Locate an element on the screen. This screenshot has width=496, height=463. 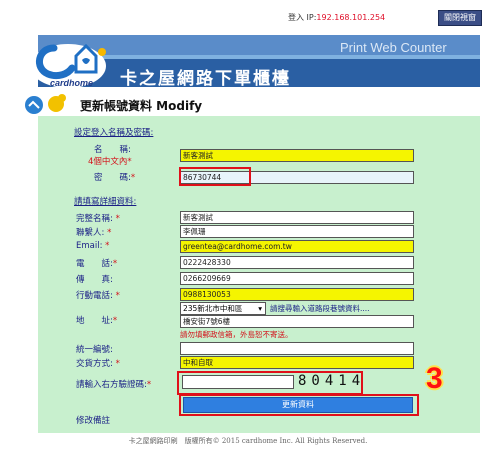
address-input: 橋安街7號6樓 is located at coordinates (297, 321).